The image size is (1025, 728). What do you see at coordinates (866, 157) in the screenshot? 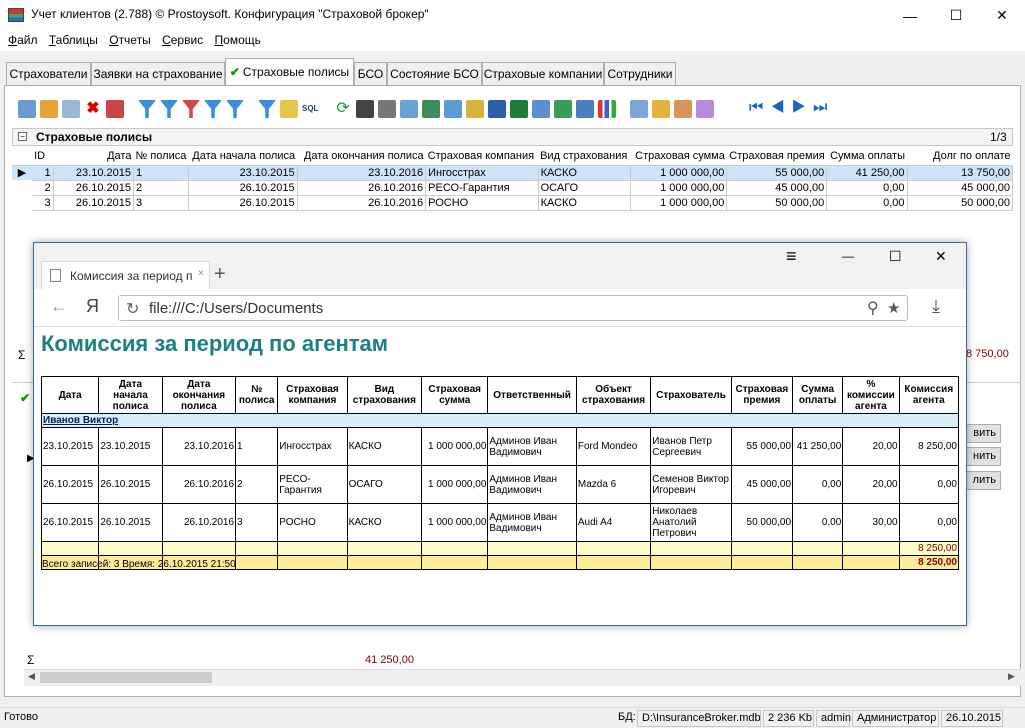
I see `column-header: Сумма оплаты` at bounding box center [866, 157].